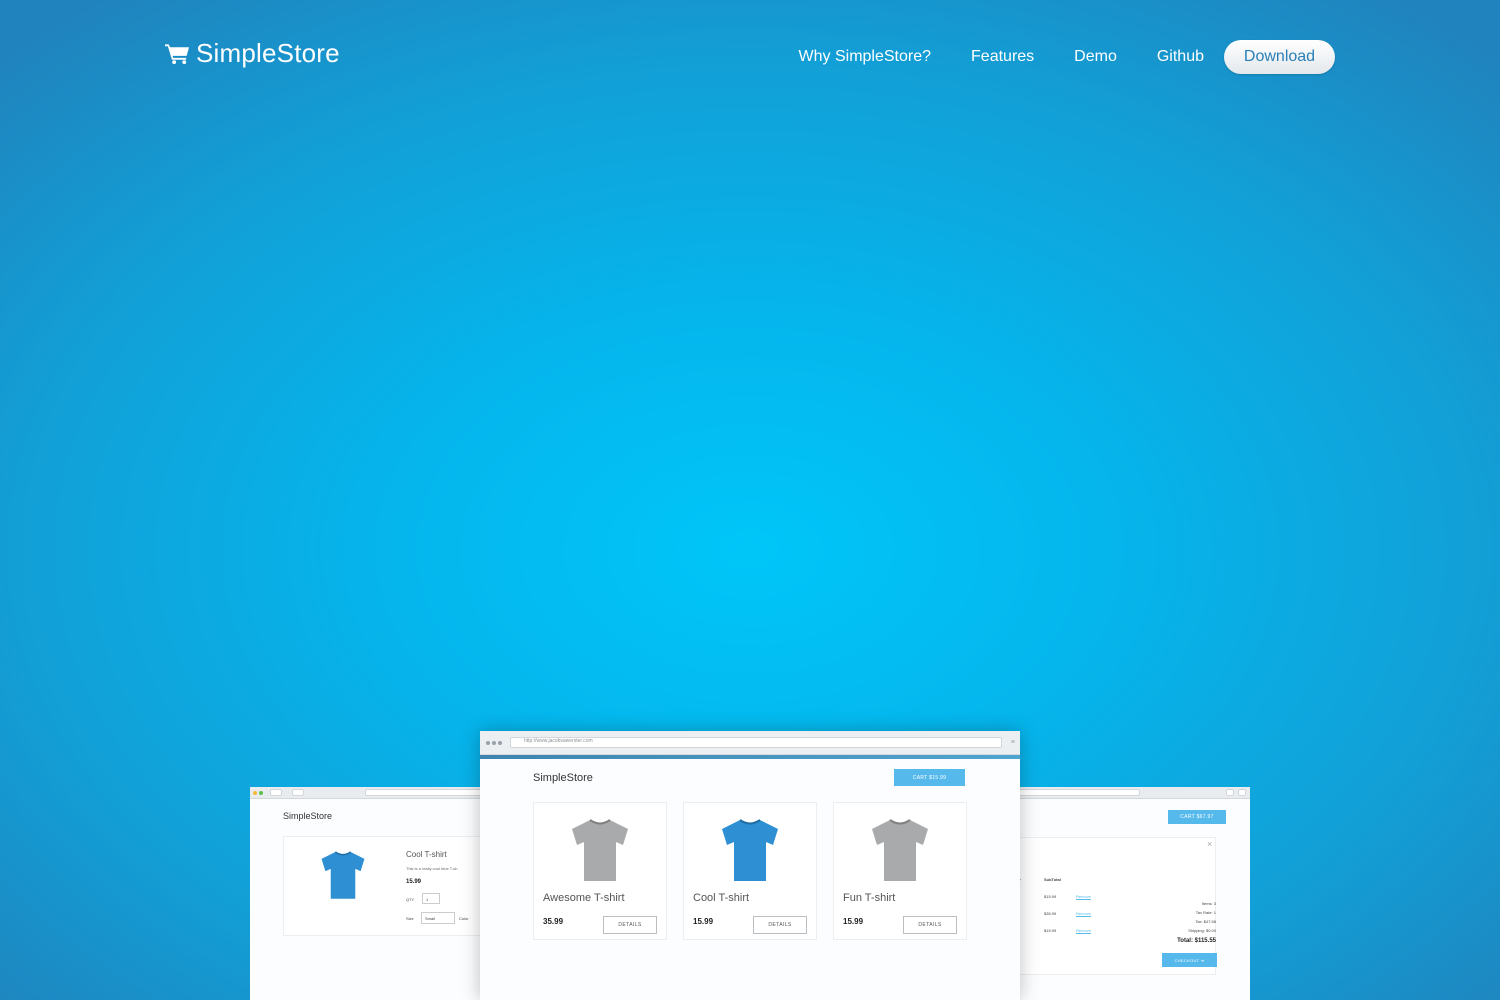 This screenshot has width=1500, height=1000. I want to click on product-card: Cool T-shirt 15.99 DETAILS, so click(750, 871).